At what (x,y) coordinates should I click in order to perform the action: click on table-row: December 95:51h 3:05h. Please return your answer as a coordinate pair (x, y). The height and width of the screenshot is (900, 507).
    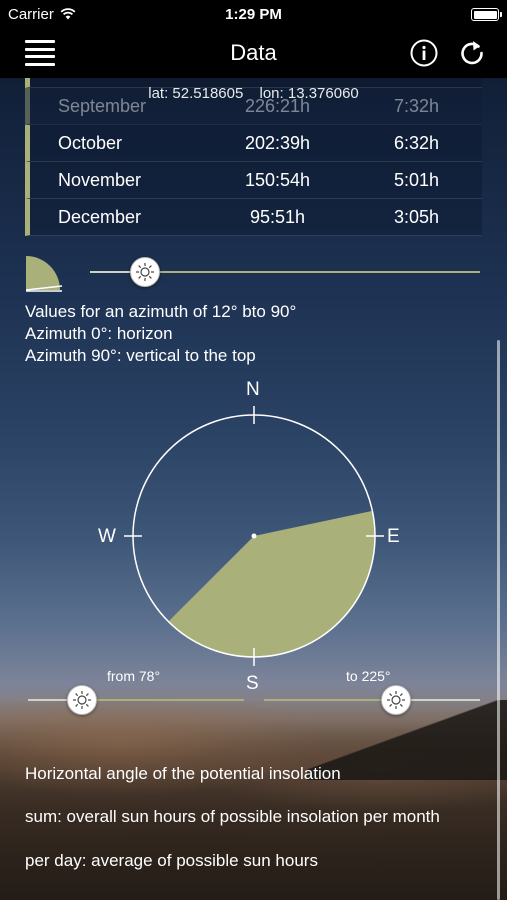
    Looking at the image, I should click on (253, 217).